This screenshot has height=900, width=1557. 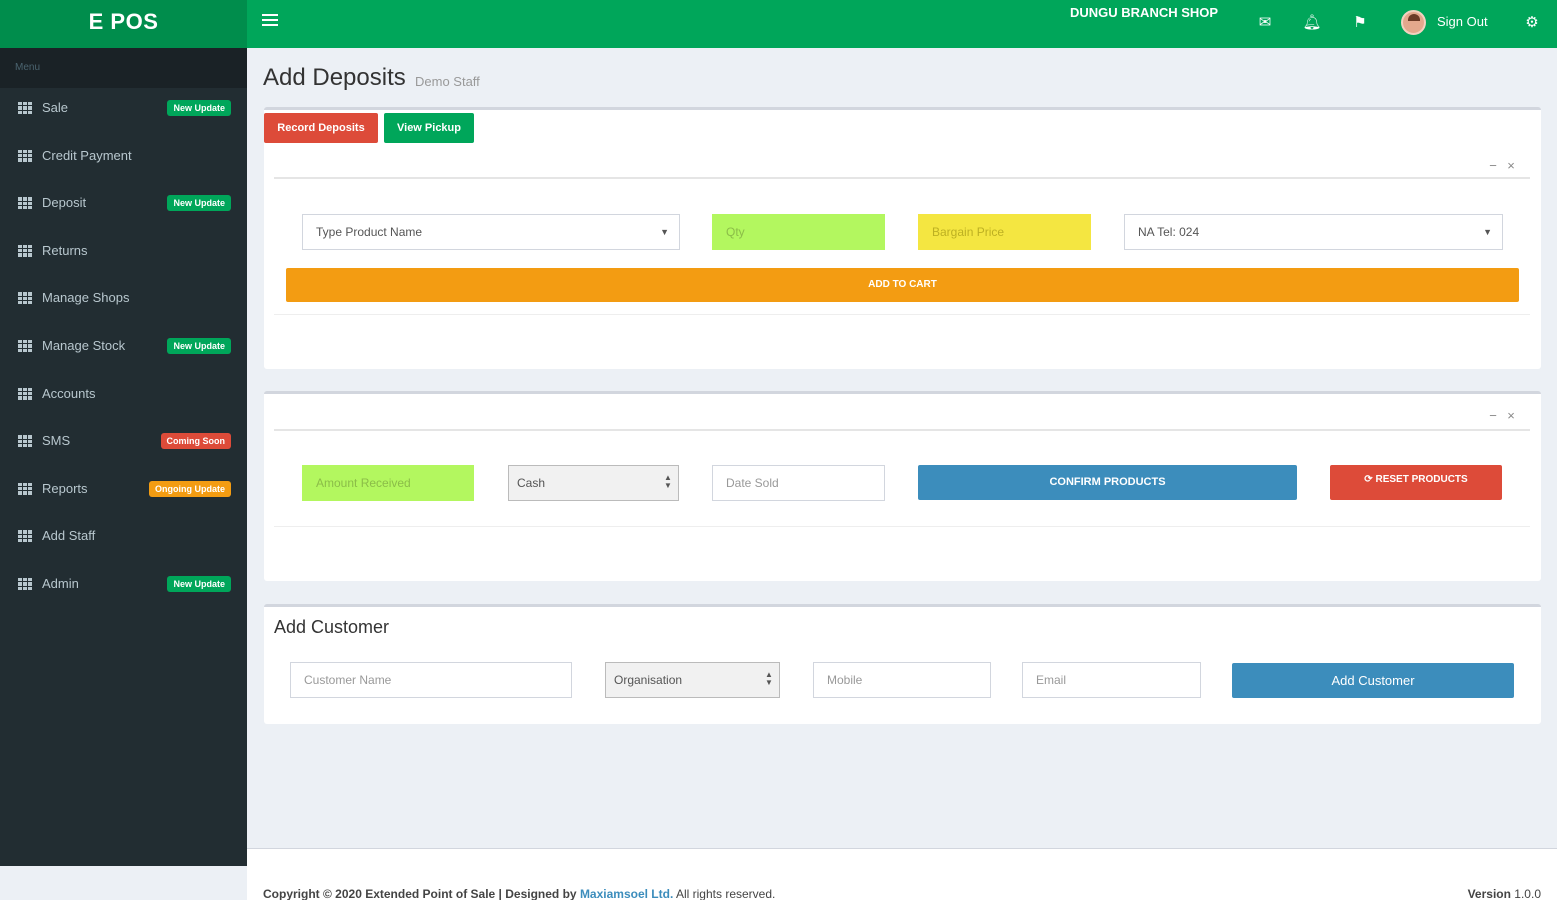 I want to click on version-label: Version, so click(x=1489, y=893).